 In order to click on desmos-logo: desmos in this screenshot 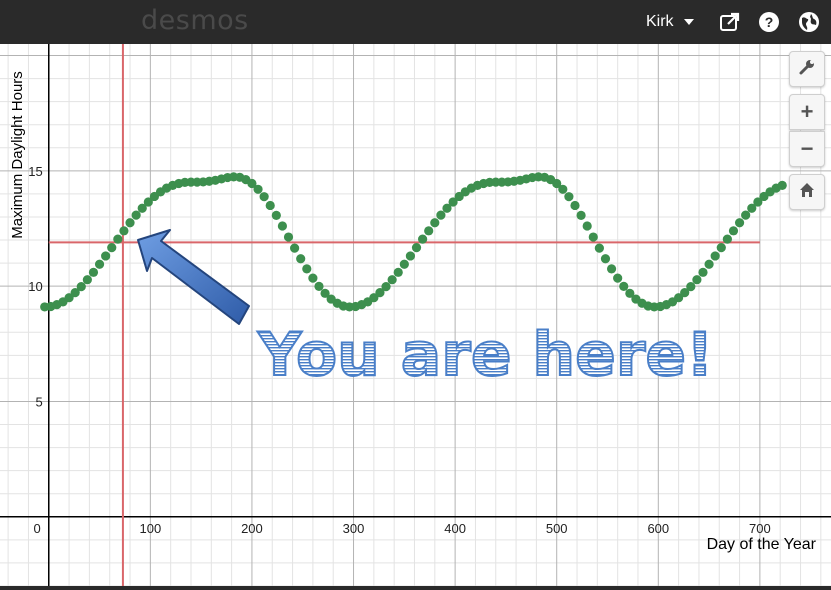, I will do `click(195, 20)`.